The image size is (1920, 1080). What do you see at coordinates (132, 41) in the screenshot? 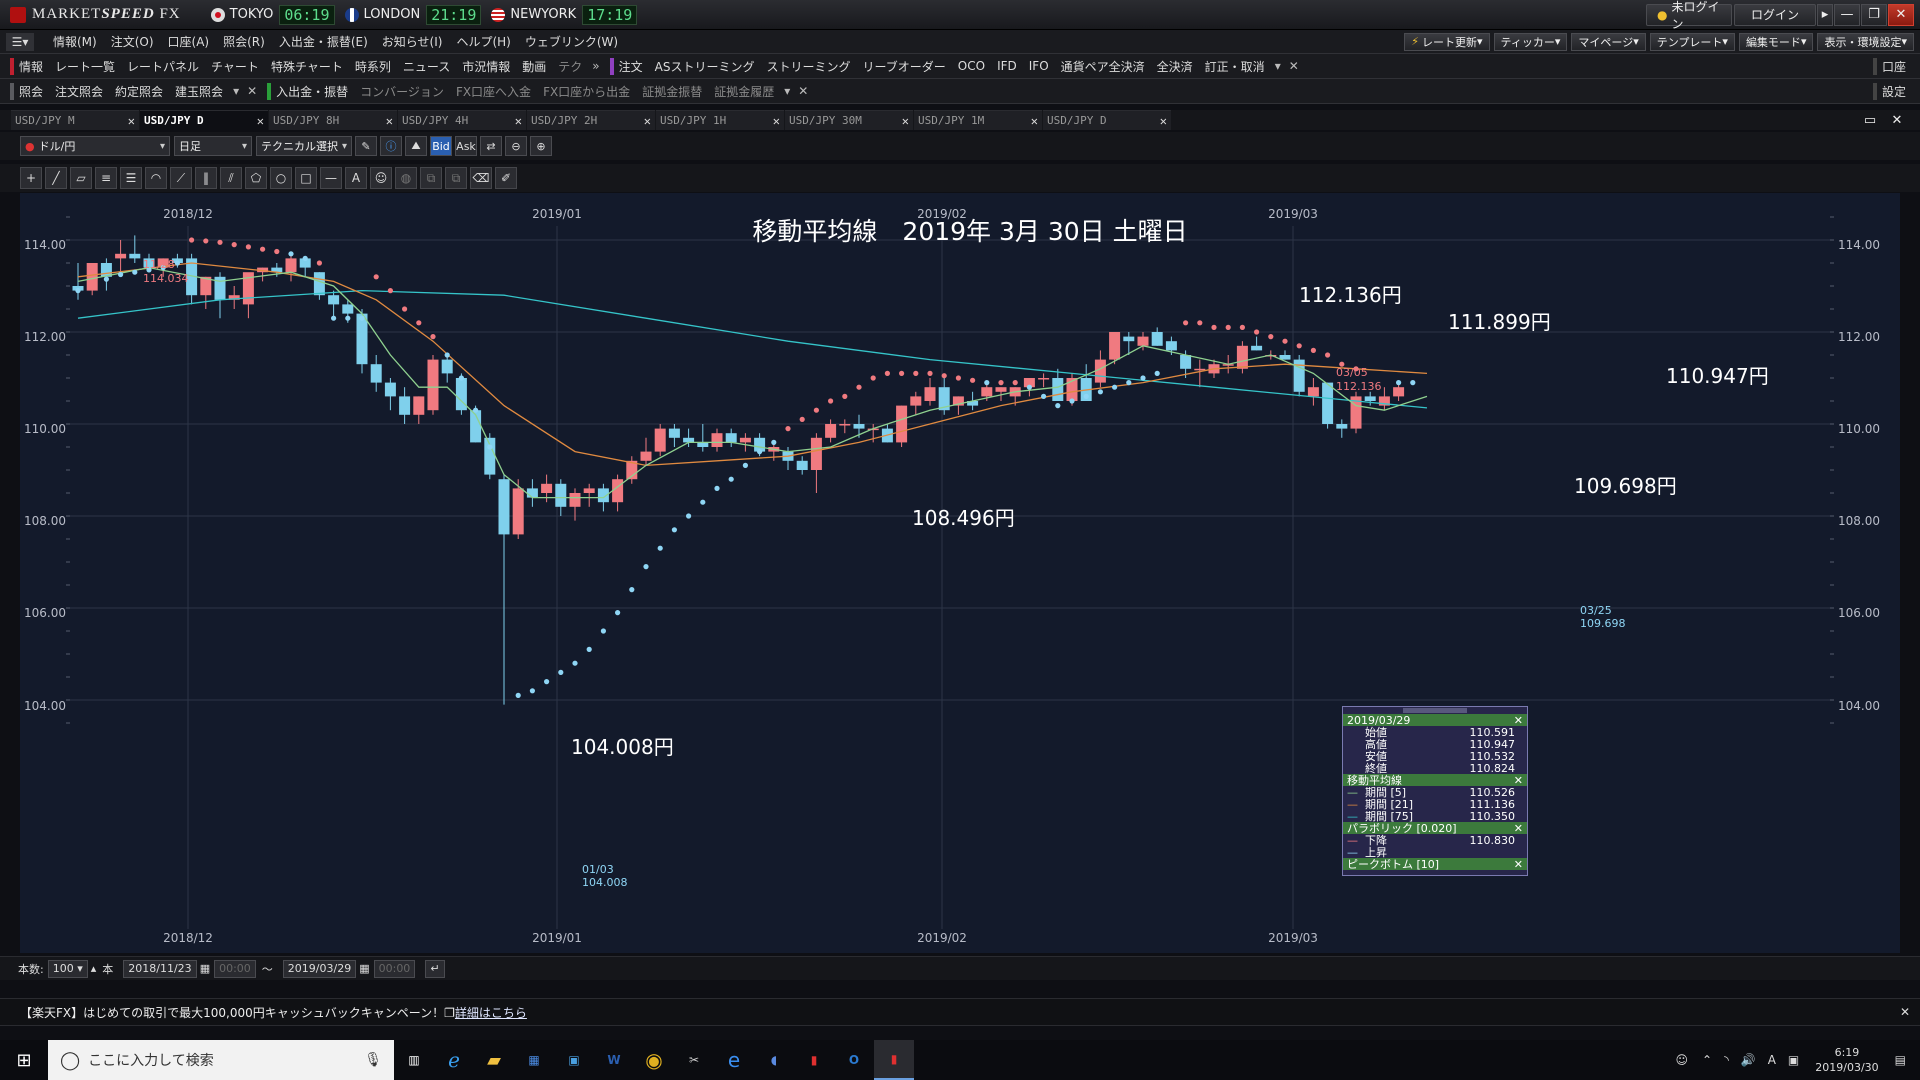
I see `menu-order: 注文(O)` at bounding box center [132, 41].